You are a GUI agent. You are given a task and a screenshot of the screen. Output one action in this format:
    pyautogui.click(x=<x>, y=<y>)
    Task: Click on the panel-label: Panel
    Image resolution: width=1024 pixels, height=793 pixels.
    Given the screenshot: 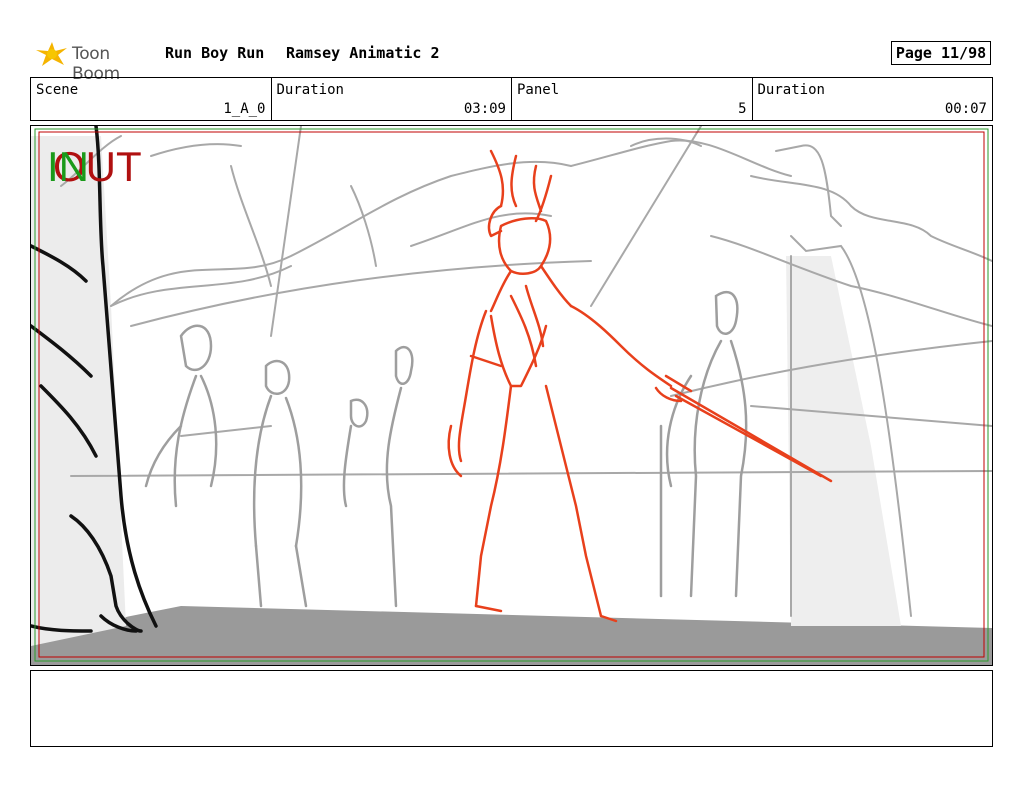 What is the action you would take?
    pyautogui.click(x=538, y=90)
    